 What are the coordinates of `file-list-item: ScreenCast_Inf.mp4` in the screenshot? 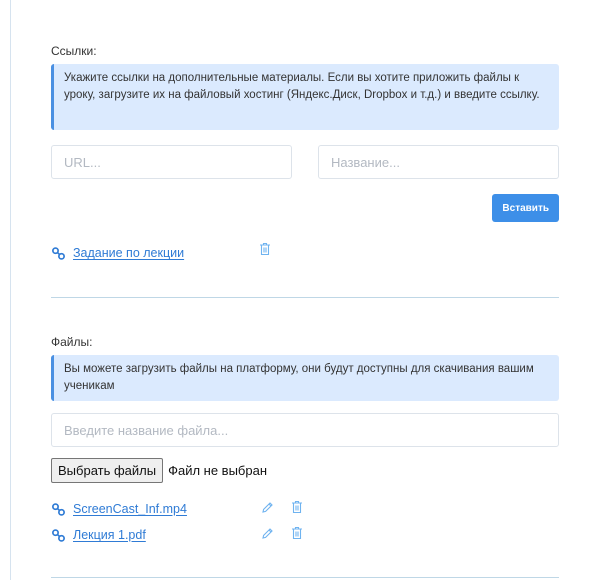 It's located at (119, 509).